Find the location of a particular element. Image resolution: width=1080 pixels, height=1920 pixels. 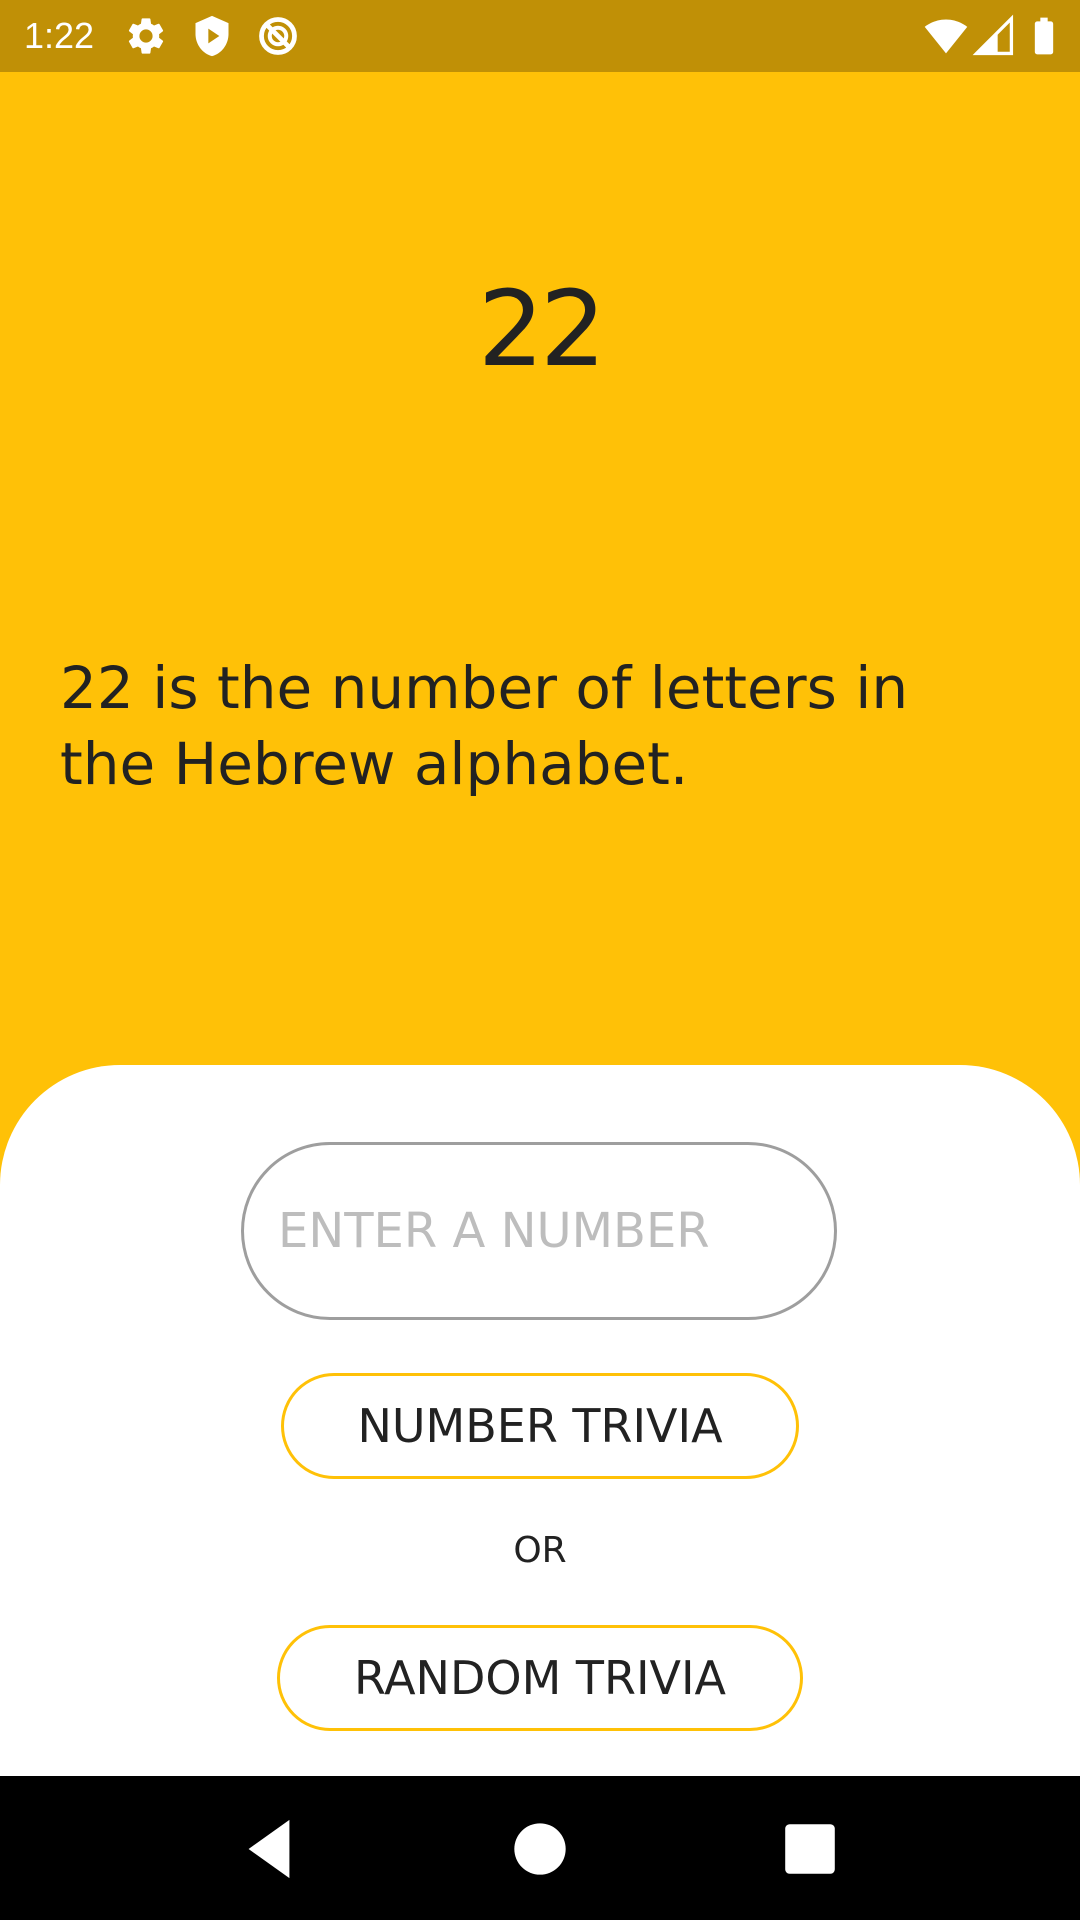

shield-play-icon is located at coordinates (212, 36).